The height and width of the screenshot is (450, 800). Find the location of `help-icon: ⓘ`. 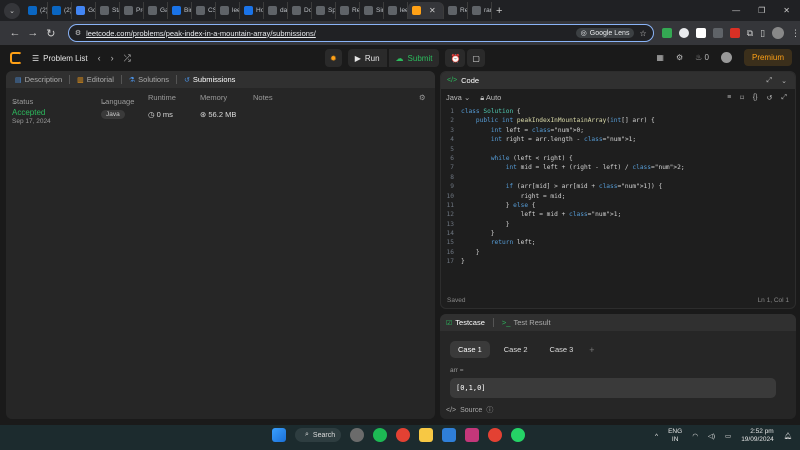

help-icon: ⓘ is located at coordinates (489, 410).